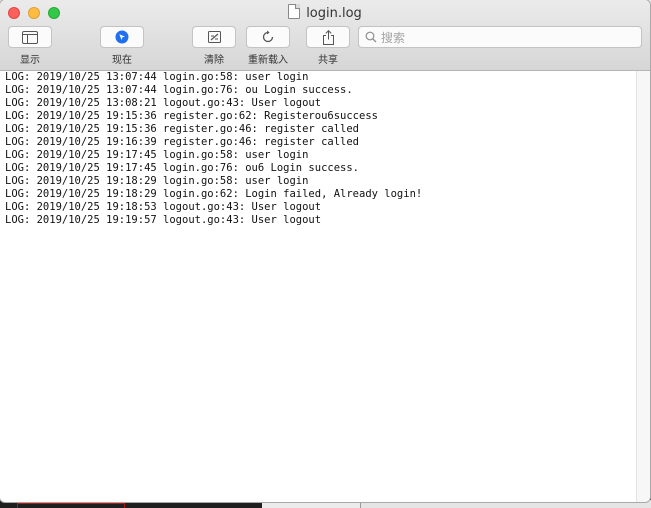 This screenshot has width=651, height=508. Describe the element at coordinates (268, 60) in the screenshot. I see `reload-label: 重新载入` at that location.